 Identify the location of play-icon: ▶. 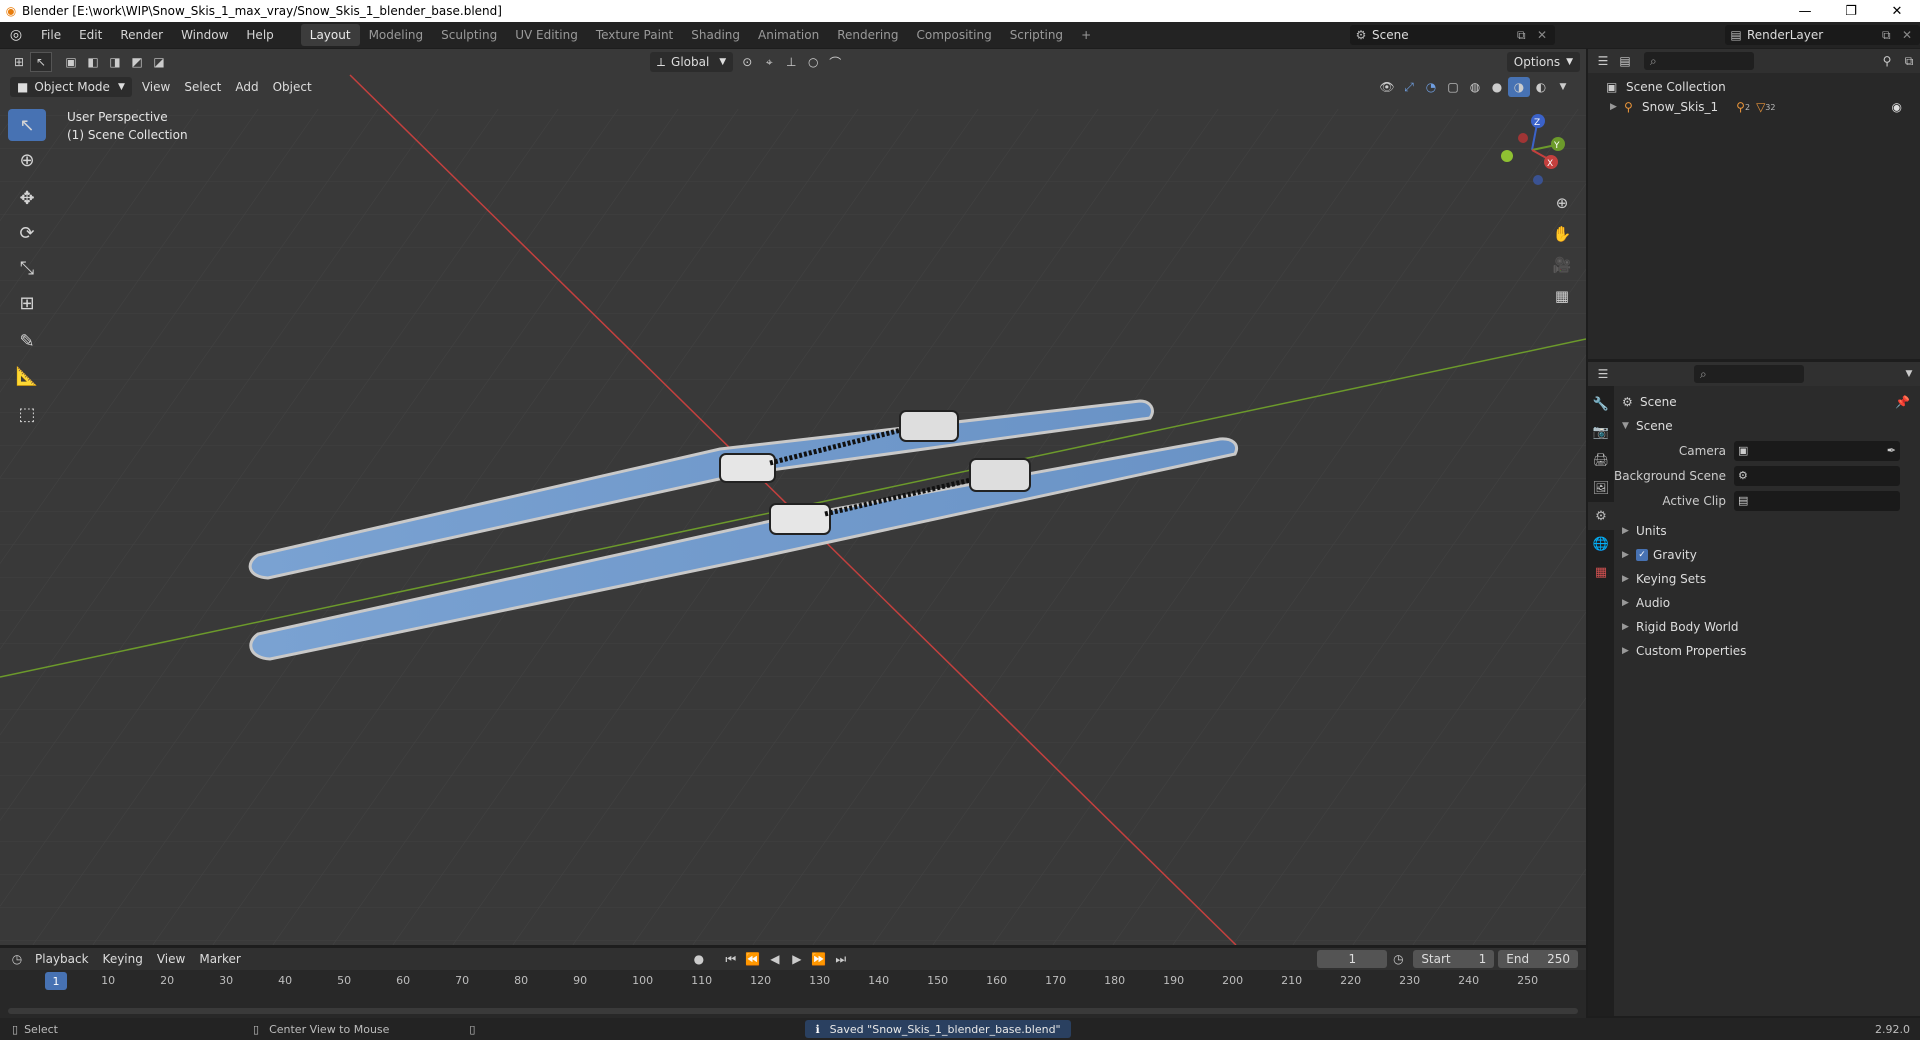
(797, 959).